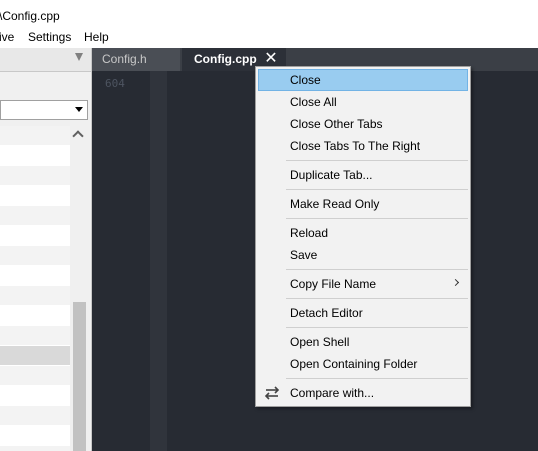 The height and width of the screenshot is (451, 538). What do you see at coordinates (320, 342) in the screenshot?
I see `menu-item-label: Open Shell` at bounding box center [320, 342].